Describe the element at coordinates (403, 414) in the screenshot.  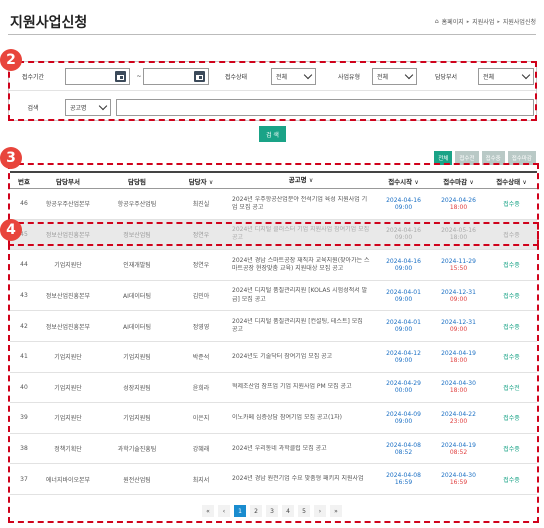
I see `row-start-date: 2024-04-09` at that location.